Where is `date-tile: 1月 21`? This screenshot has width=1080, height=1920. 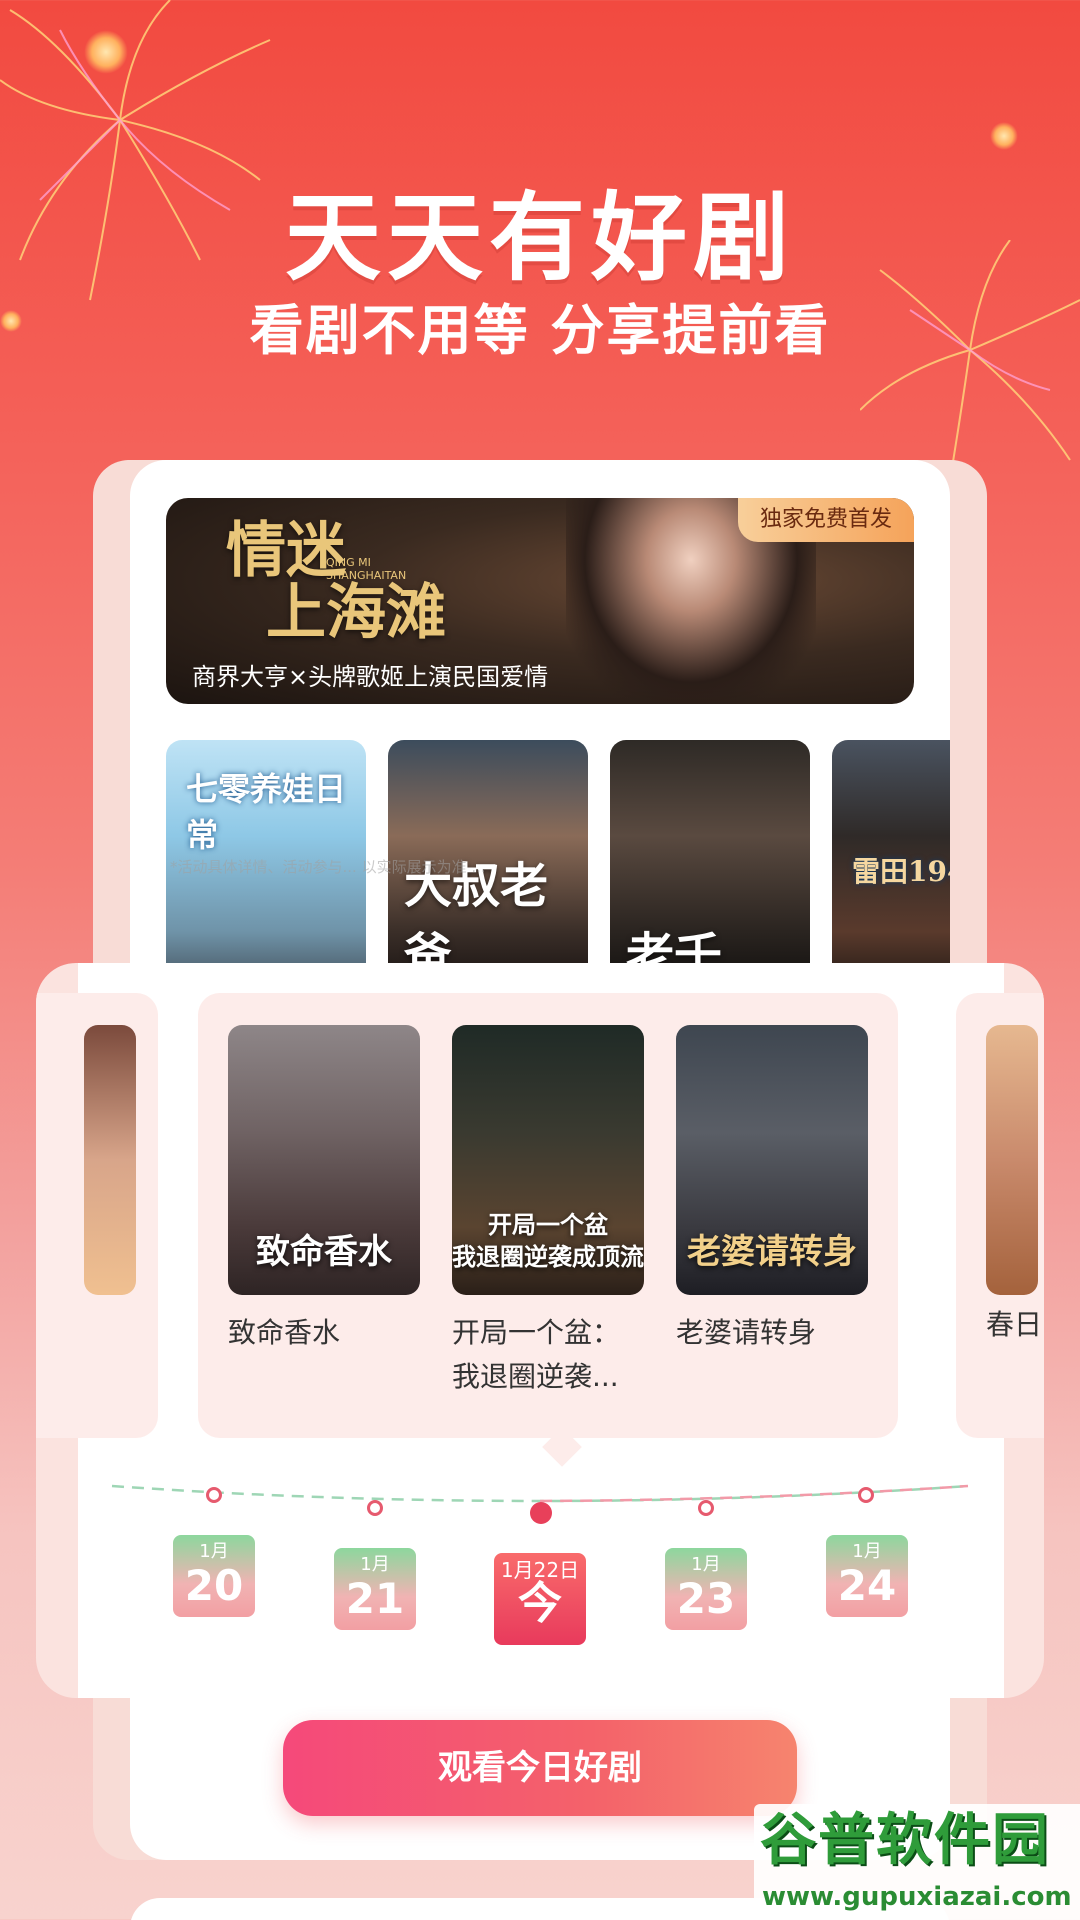
date-tile: 1月 21 is located at coordinates (375, 1589).